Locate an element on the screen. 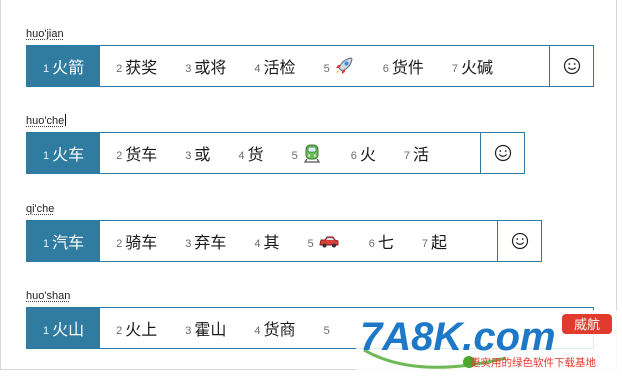  ime-row-huojian: huo'jian 1 火箭 2 获奖 3 或将 4 活检 5 6 货件 7 火碱 is located at coordinates (310, 57).